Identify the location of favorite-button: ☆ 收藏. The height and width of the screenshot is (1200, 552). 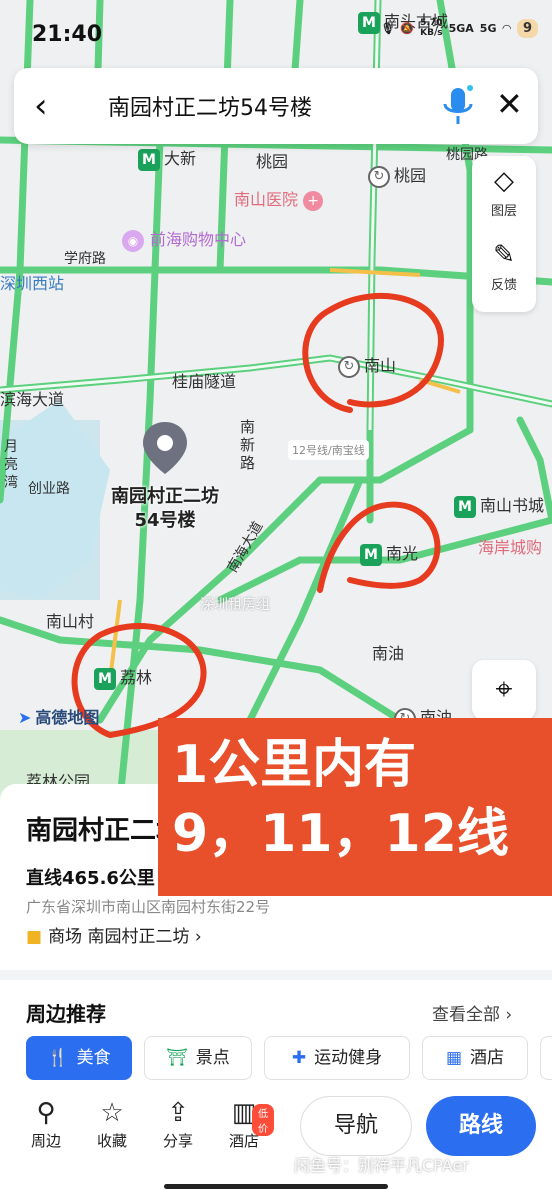
(112, 1123).